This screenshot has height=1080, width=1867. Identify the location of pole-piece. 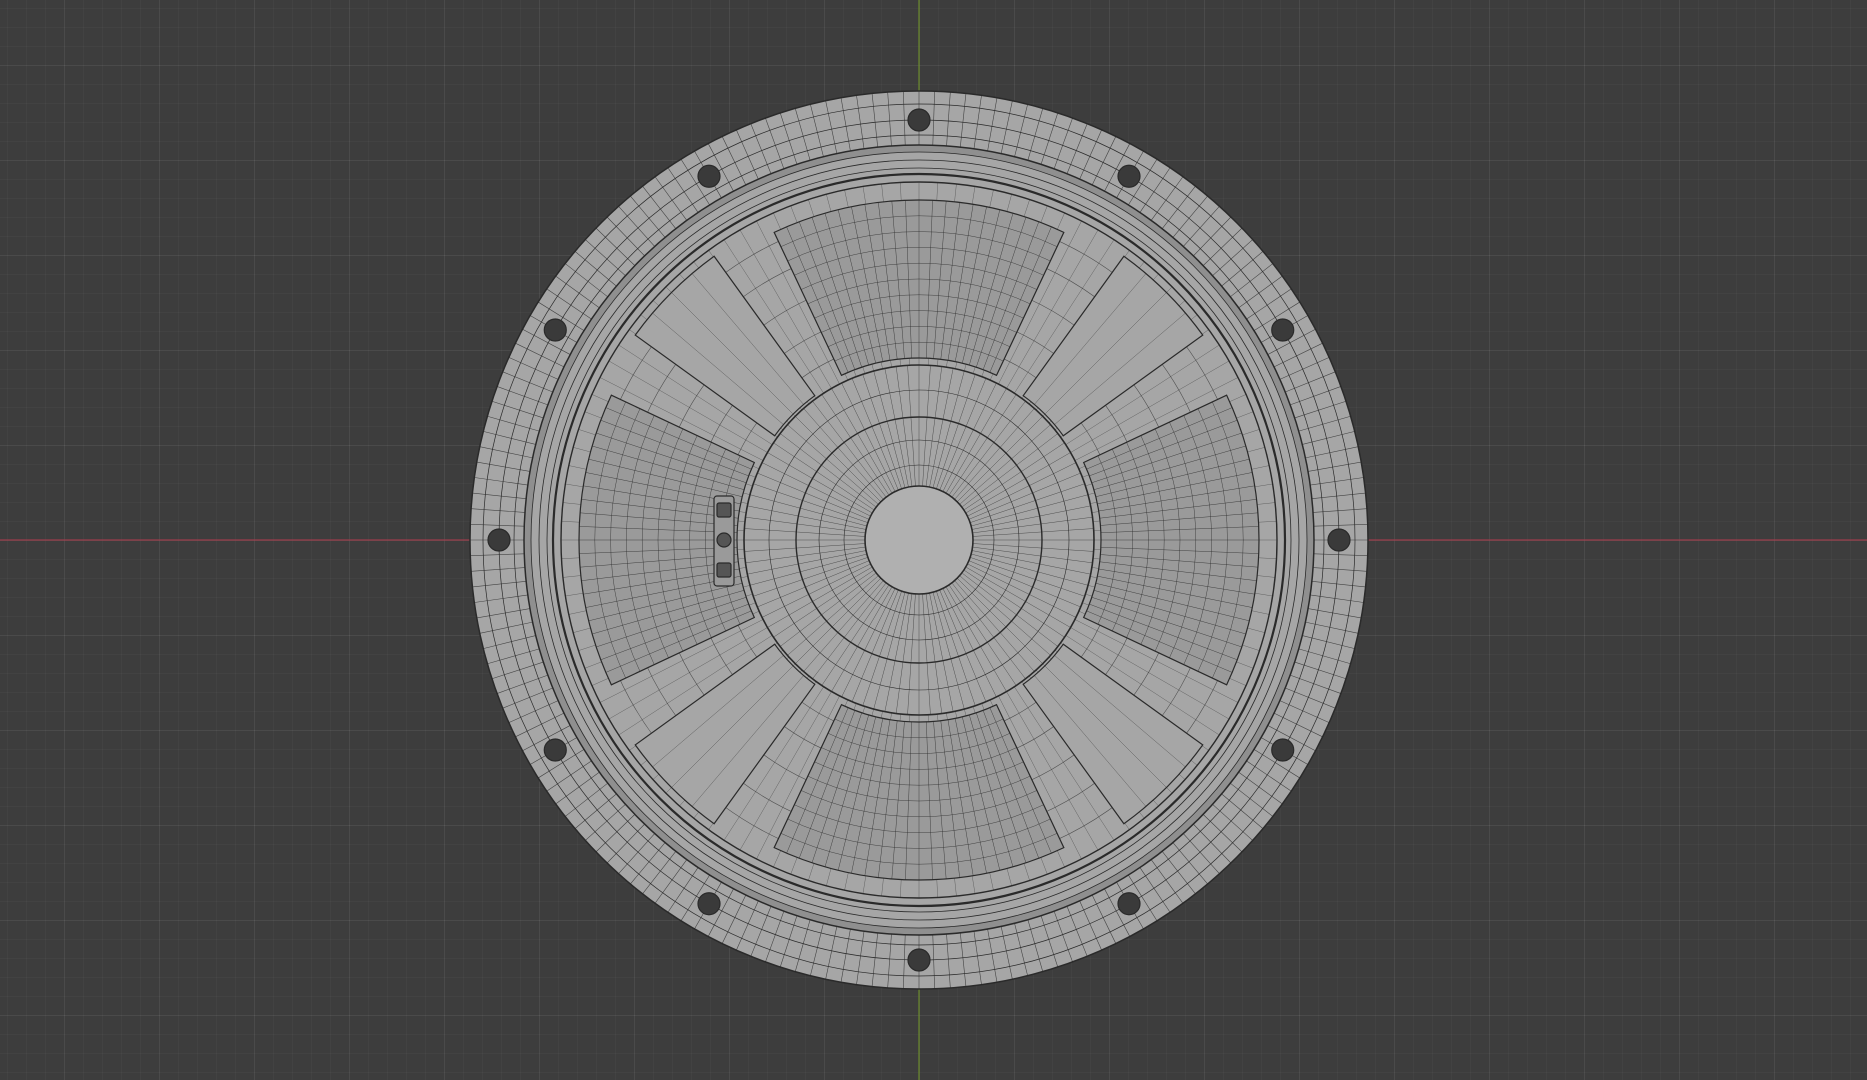
(919, 540).